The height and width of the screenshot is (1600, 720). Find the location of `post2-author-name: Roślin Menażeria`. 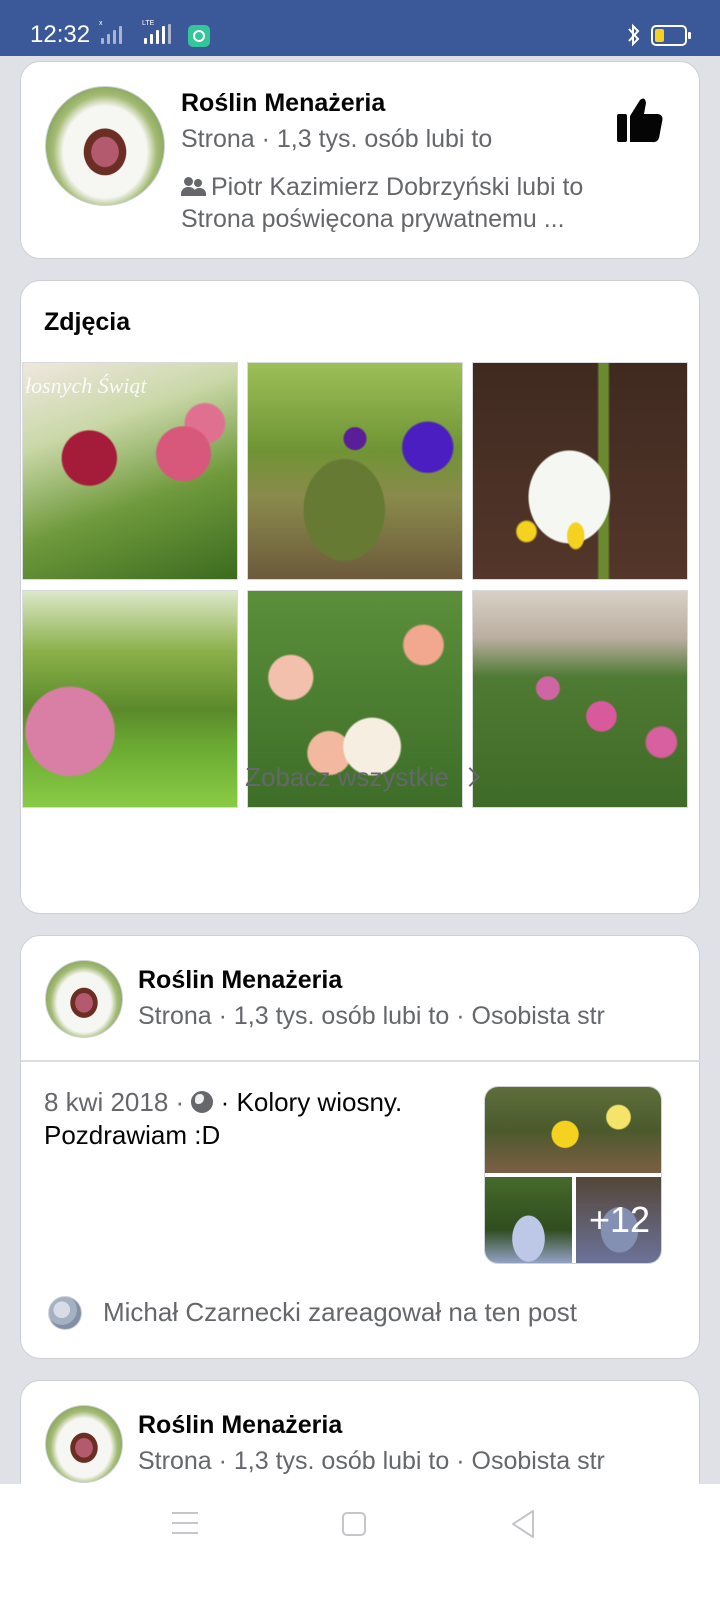

post2-author-name: Roślin Menażeria is located at coordinates (240, 1425).